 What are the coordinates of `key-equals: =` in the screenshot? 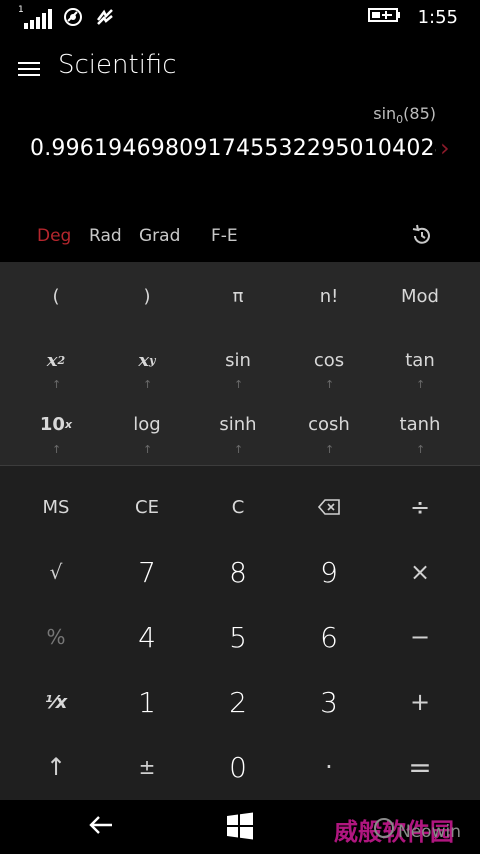 It's located at (420, 767).